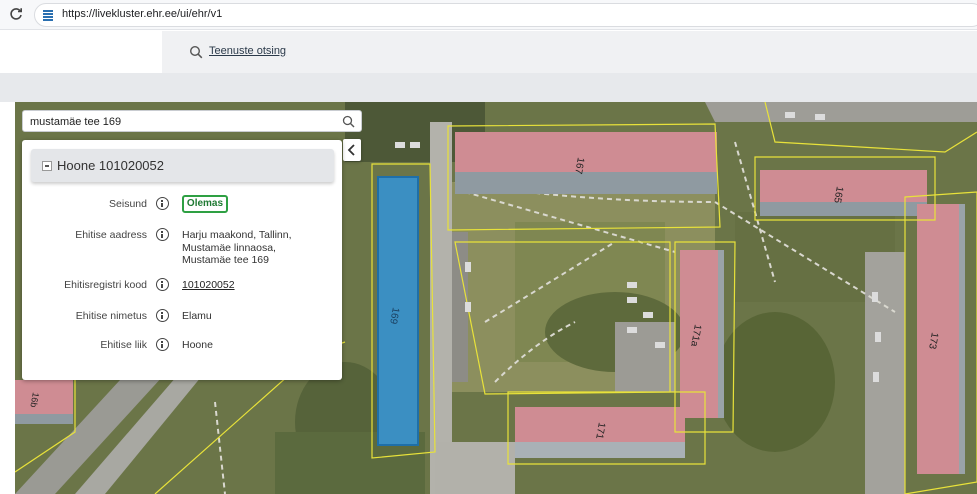  I want to click on building-169-selected: 169, so click(398, 311).